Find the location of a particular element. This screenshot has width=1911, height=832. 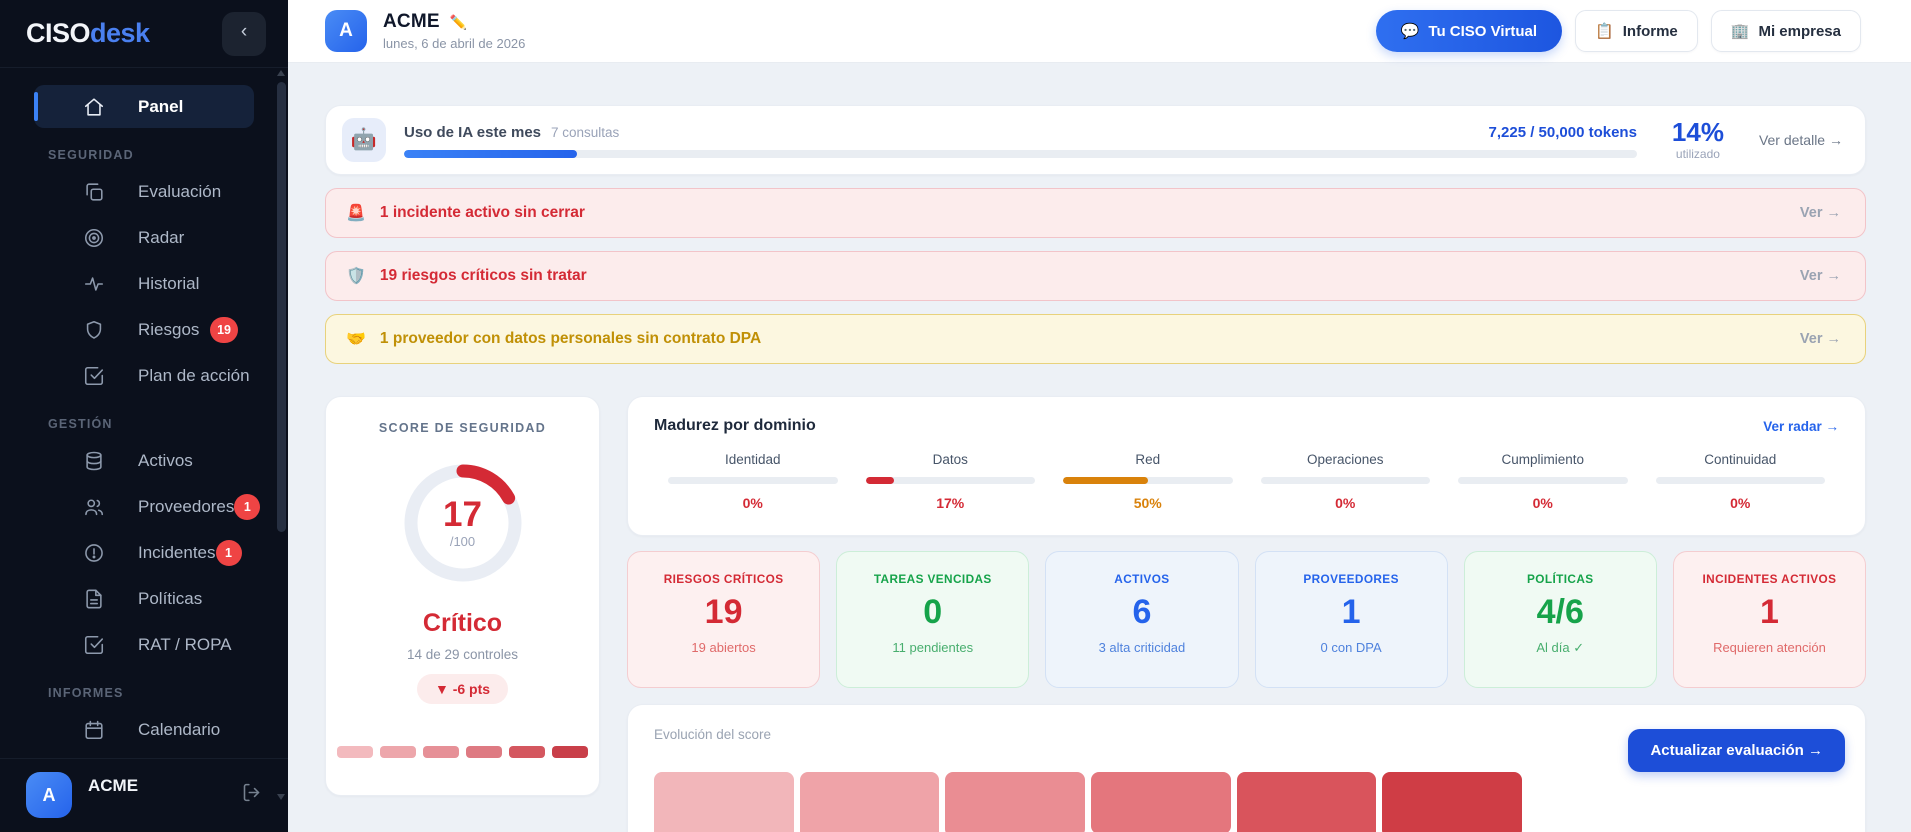

sidebar-item-politicas: Políticas is located at coordinates (144, 598).